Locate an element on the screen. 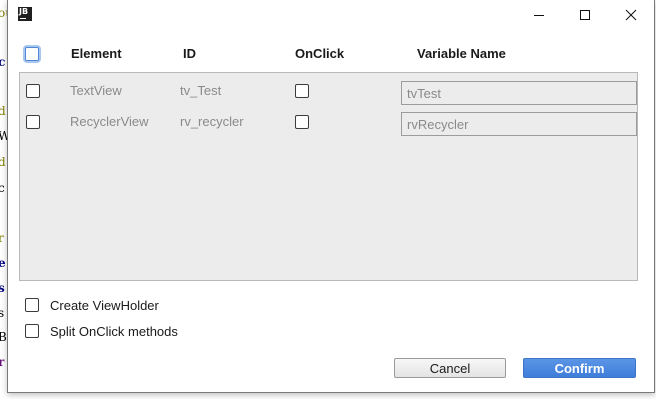 This screenshot has height=399, width=656. title-bar: JB is located at coordinates (331, 15).